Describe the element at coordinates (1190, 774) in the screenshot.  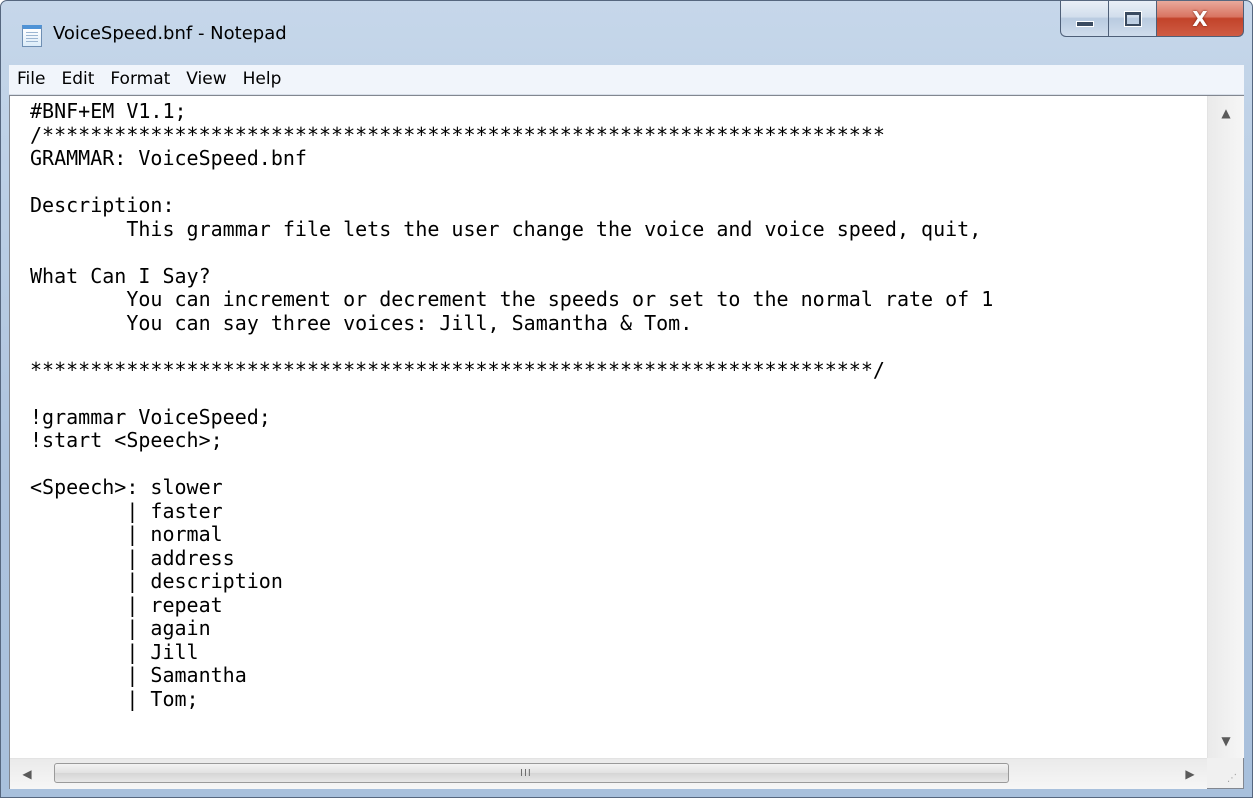
I see `scroll-right-icon: ▶` at that location.